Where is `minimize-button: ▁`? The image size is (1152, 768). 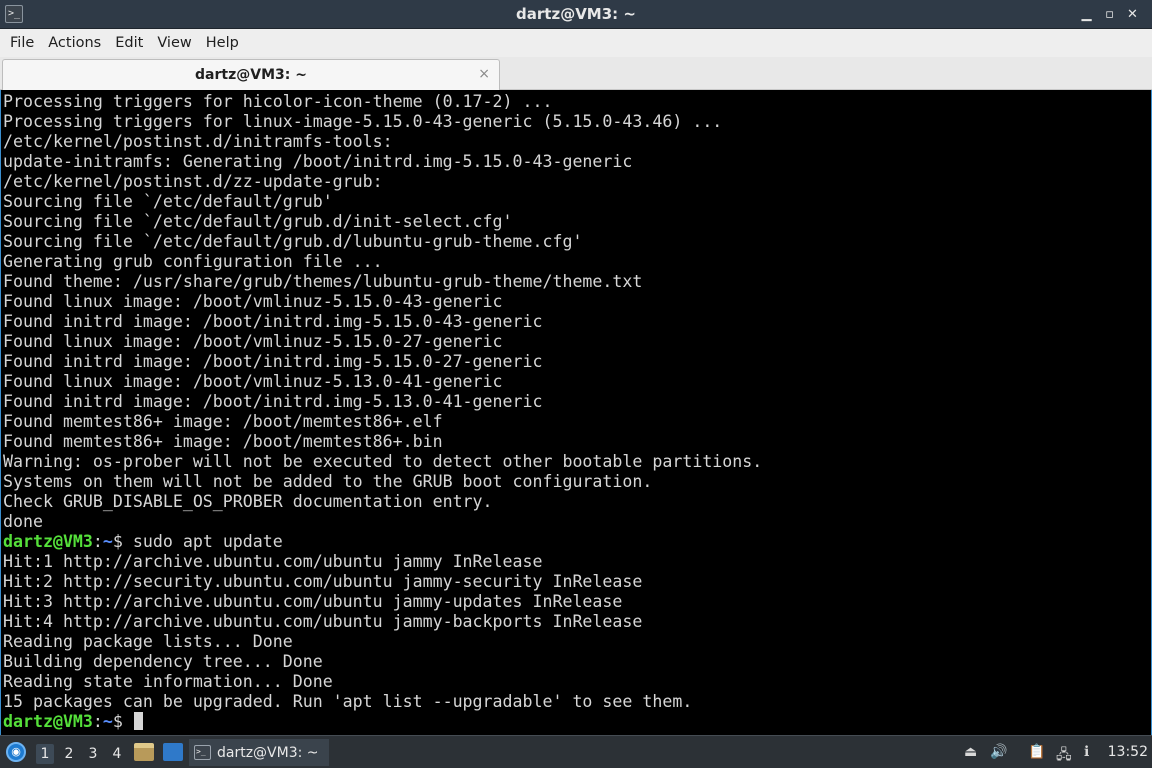
minimize-button: ▁ is located at coordinates (1086, 14).